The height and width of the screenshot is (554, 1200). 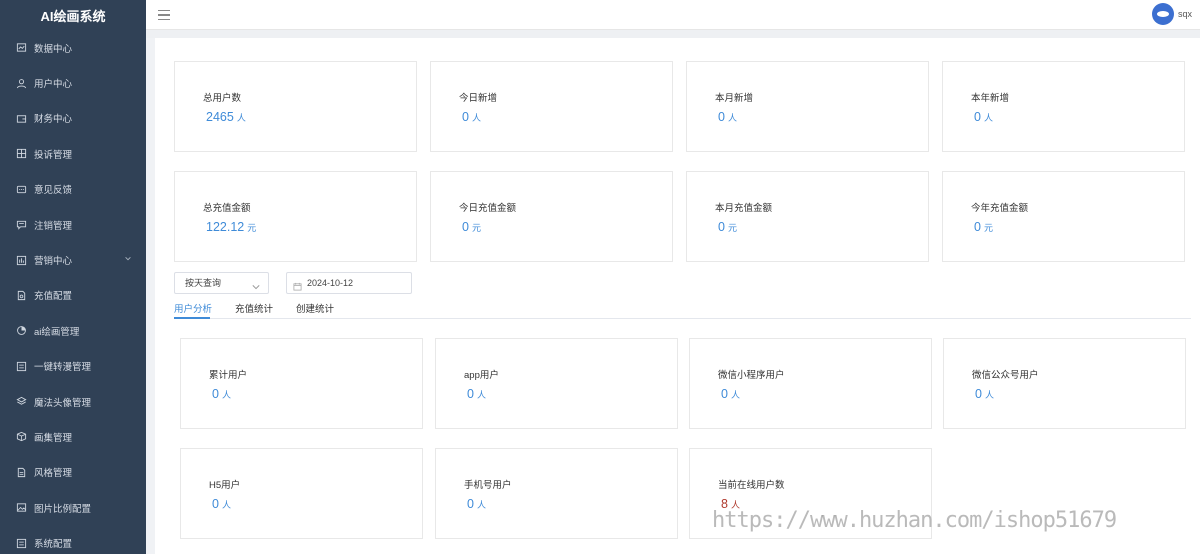 What do you see at coordinates (231, 227) in the screenshot?
I see `stat-value-group: 122.12 元` at bounding box center [231, 227].